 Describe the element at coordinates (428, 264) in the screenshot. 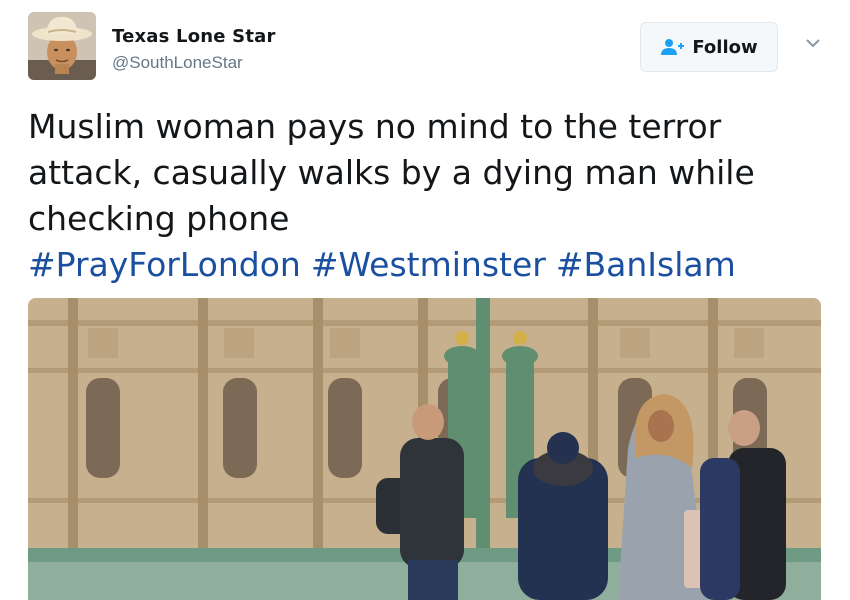

I see `hashtag-link: #Westminster` at that location.